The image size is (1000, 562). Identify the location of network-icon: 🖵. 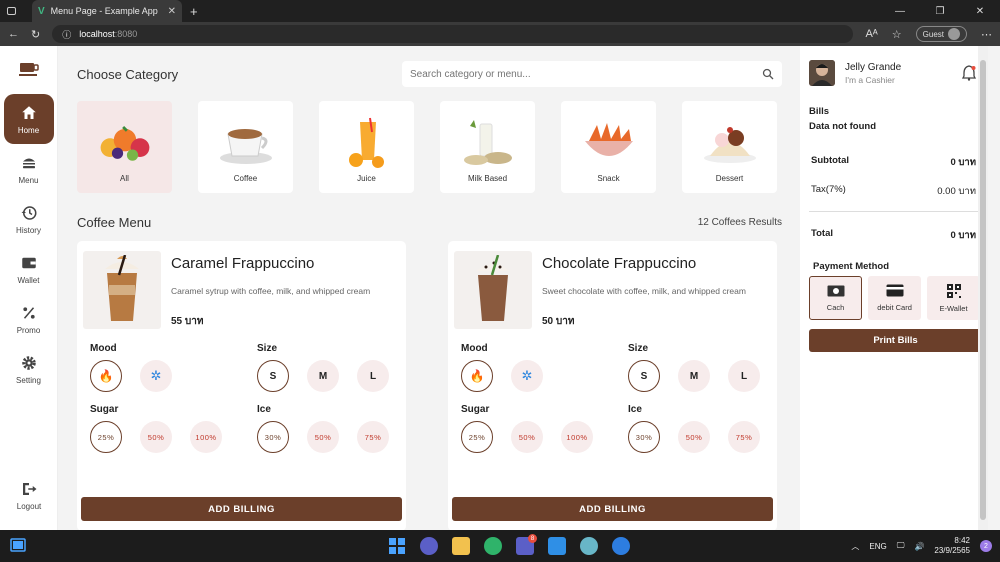
(901, 546).